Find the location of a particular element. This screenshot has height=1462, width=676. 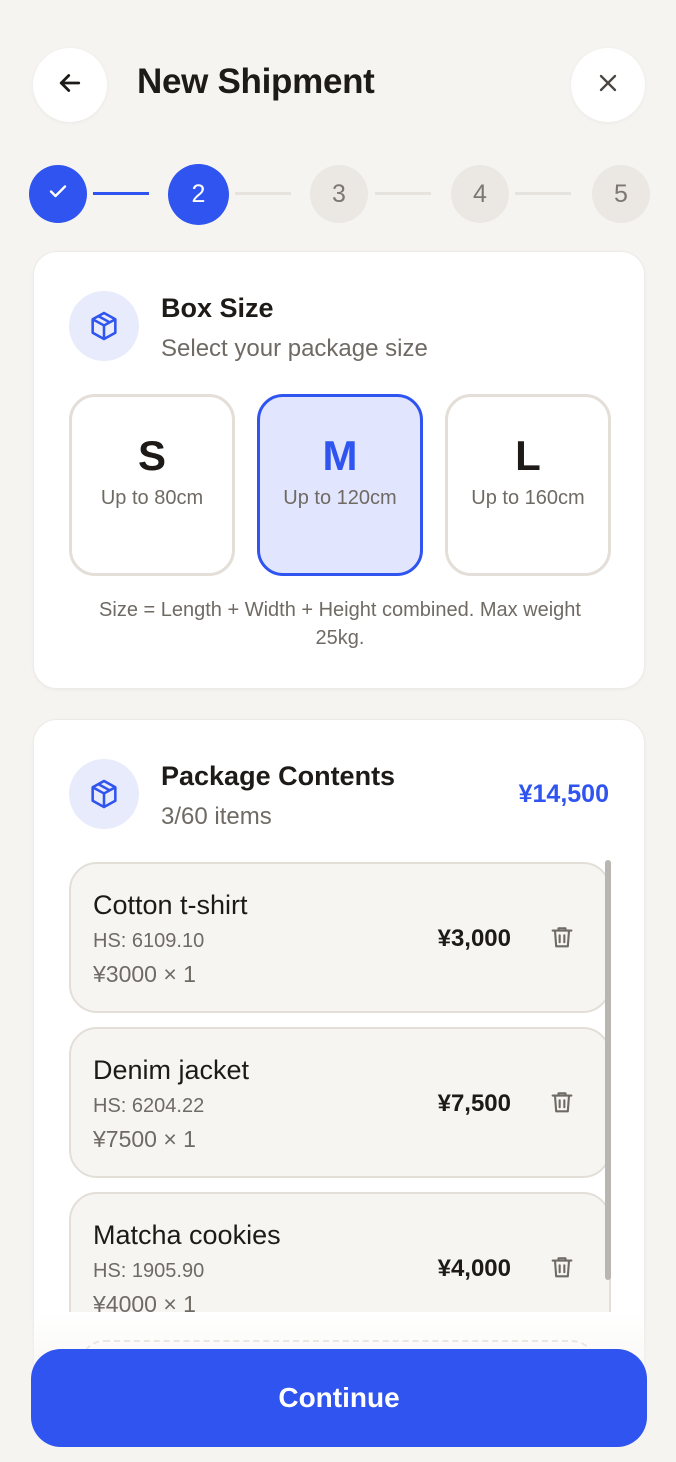

arrow-left-icon is located at coordinates (70, 85).